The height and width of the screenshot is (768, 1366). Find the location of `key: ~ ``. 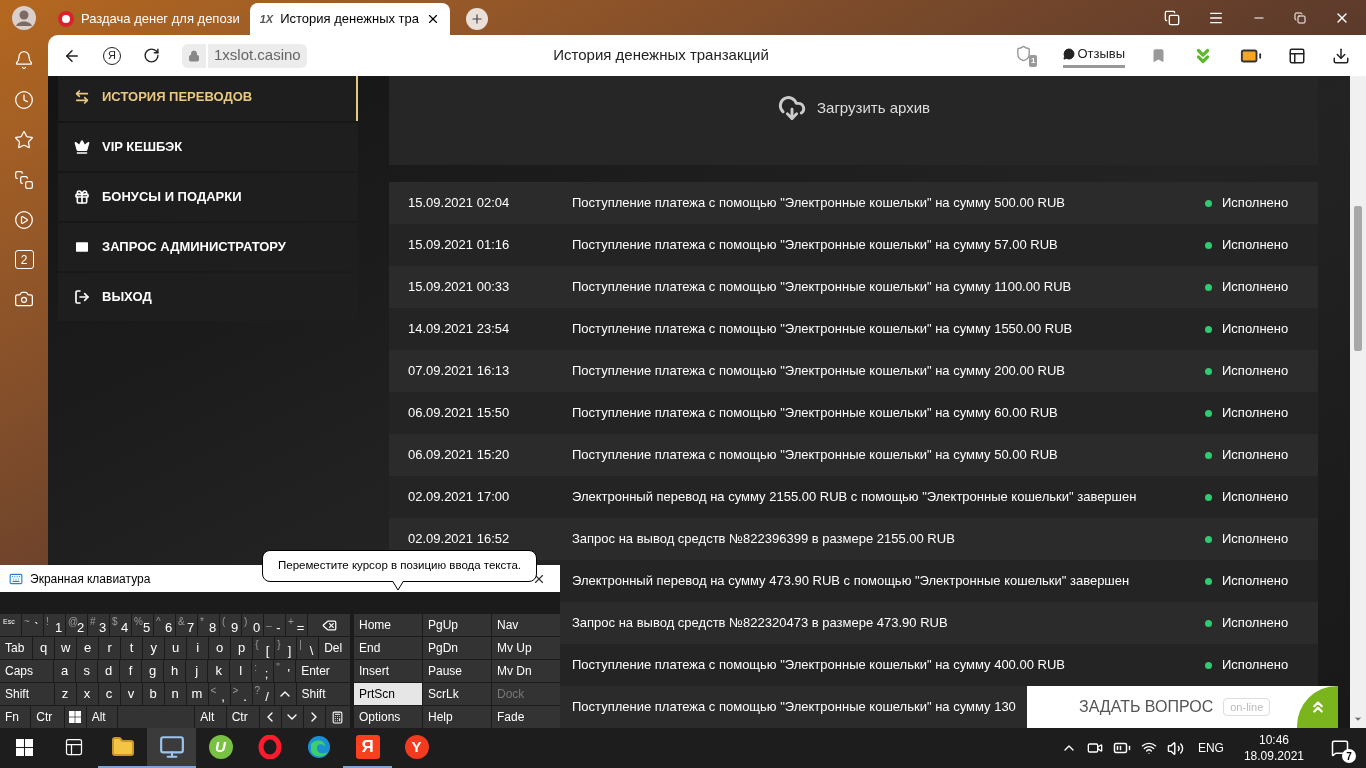

key: ~ ` is located at coordinates (32, 625).